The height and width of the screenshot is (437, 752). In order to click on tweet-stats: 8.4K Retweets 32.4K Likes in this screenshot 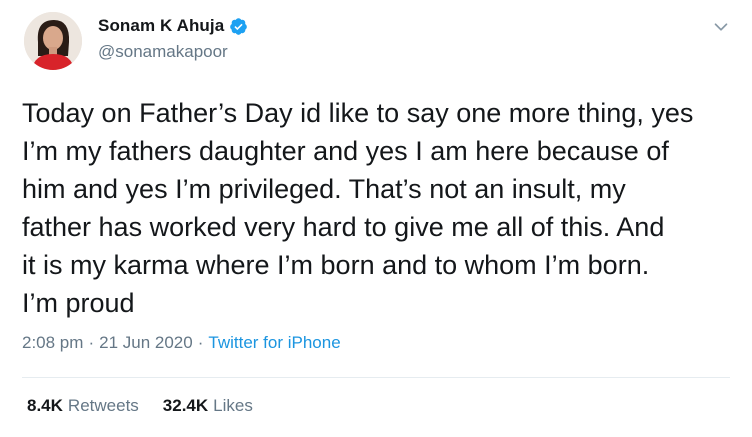, I will do `click(152, 406)`.